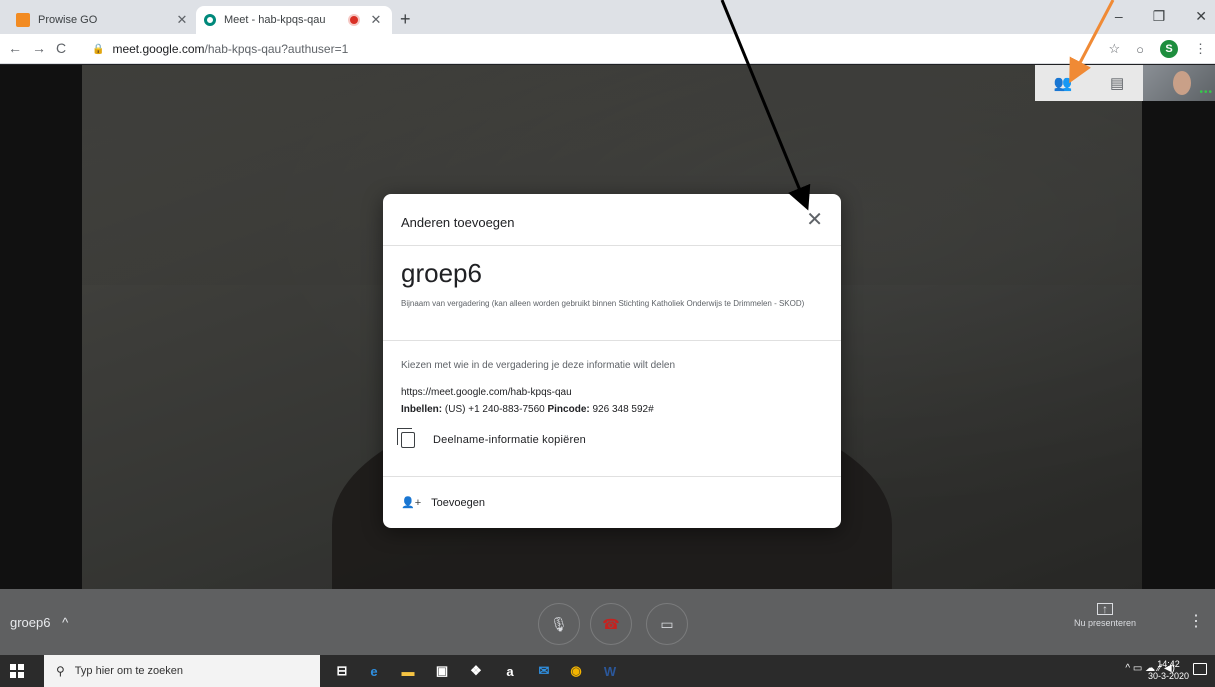  What do you see at coordinates (1140, 49) in the screenshot?
I see `extension-icon: ○` at bounding box center [1140, 49].